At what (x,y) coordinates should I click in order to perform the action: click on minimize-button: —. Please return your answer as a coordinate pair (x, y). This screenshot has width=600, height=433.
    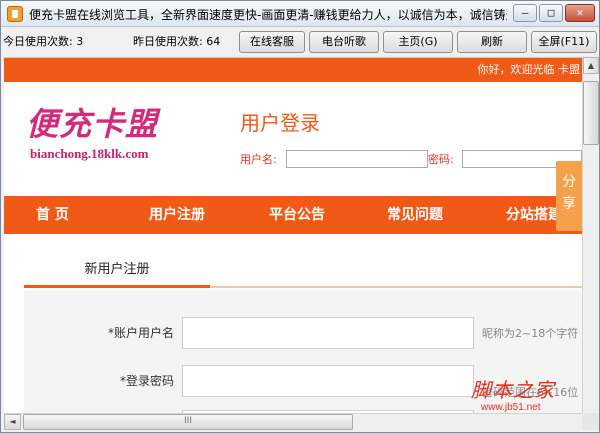
    Looking at the image, I should click on (525, 13).